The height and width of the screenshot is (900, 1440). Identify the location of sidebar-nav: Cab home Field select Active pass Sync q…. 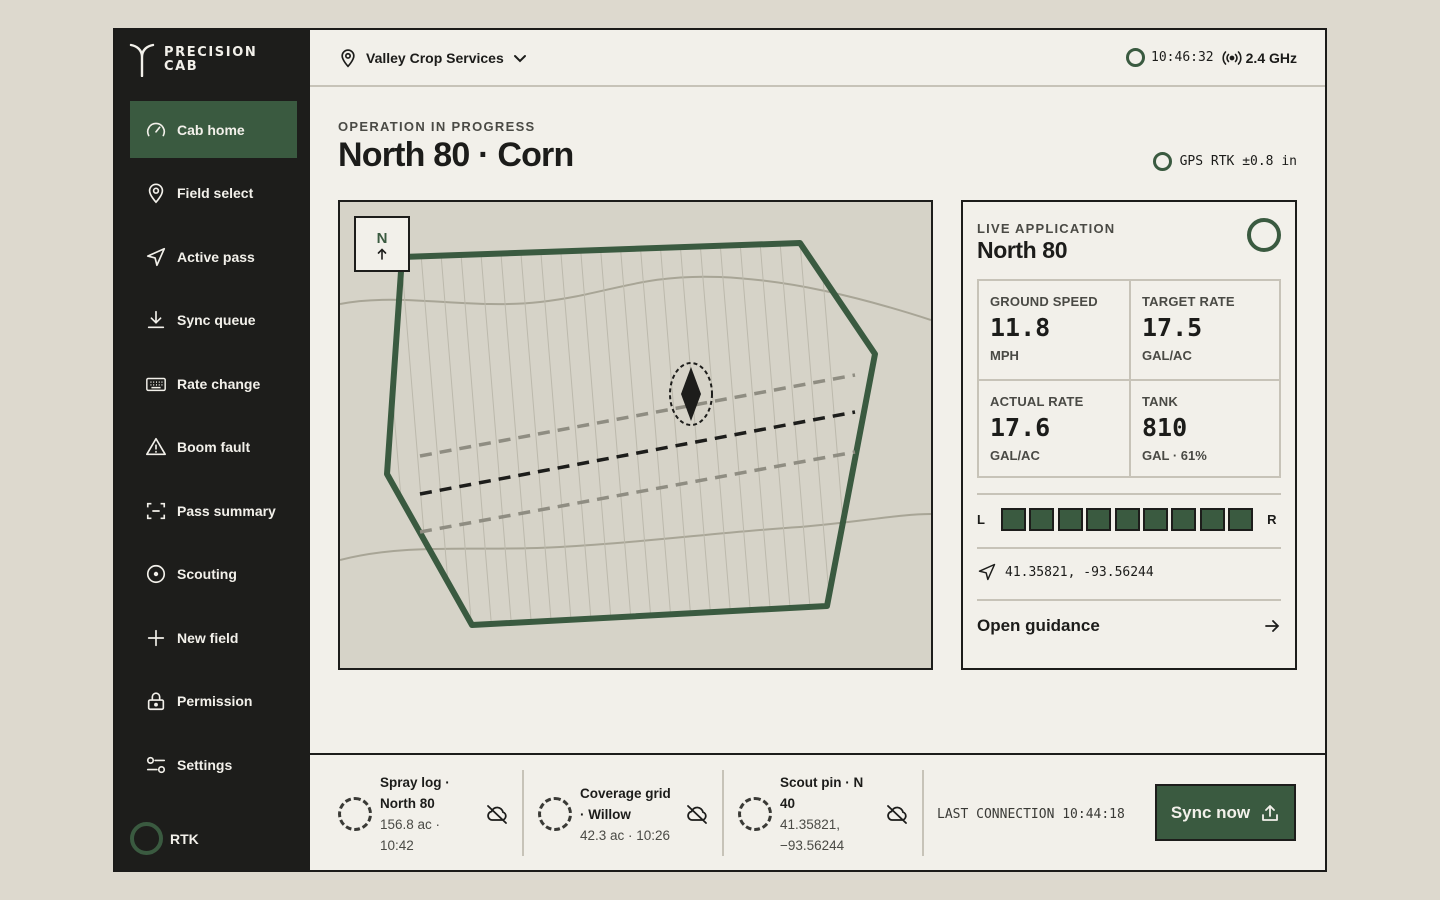
(213, 450).